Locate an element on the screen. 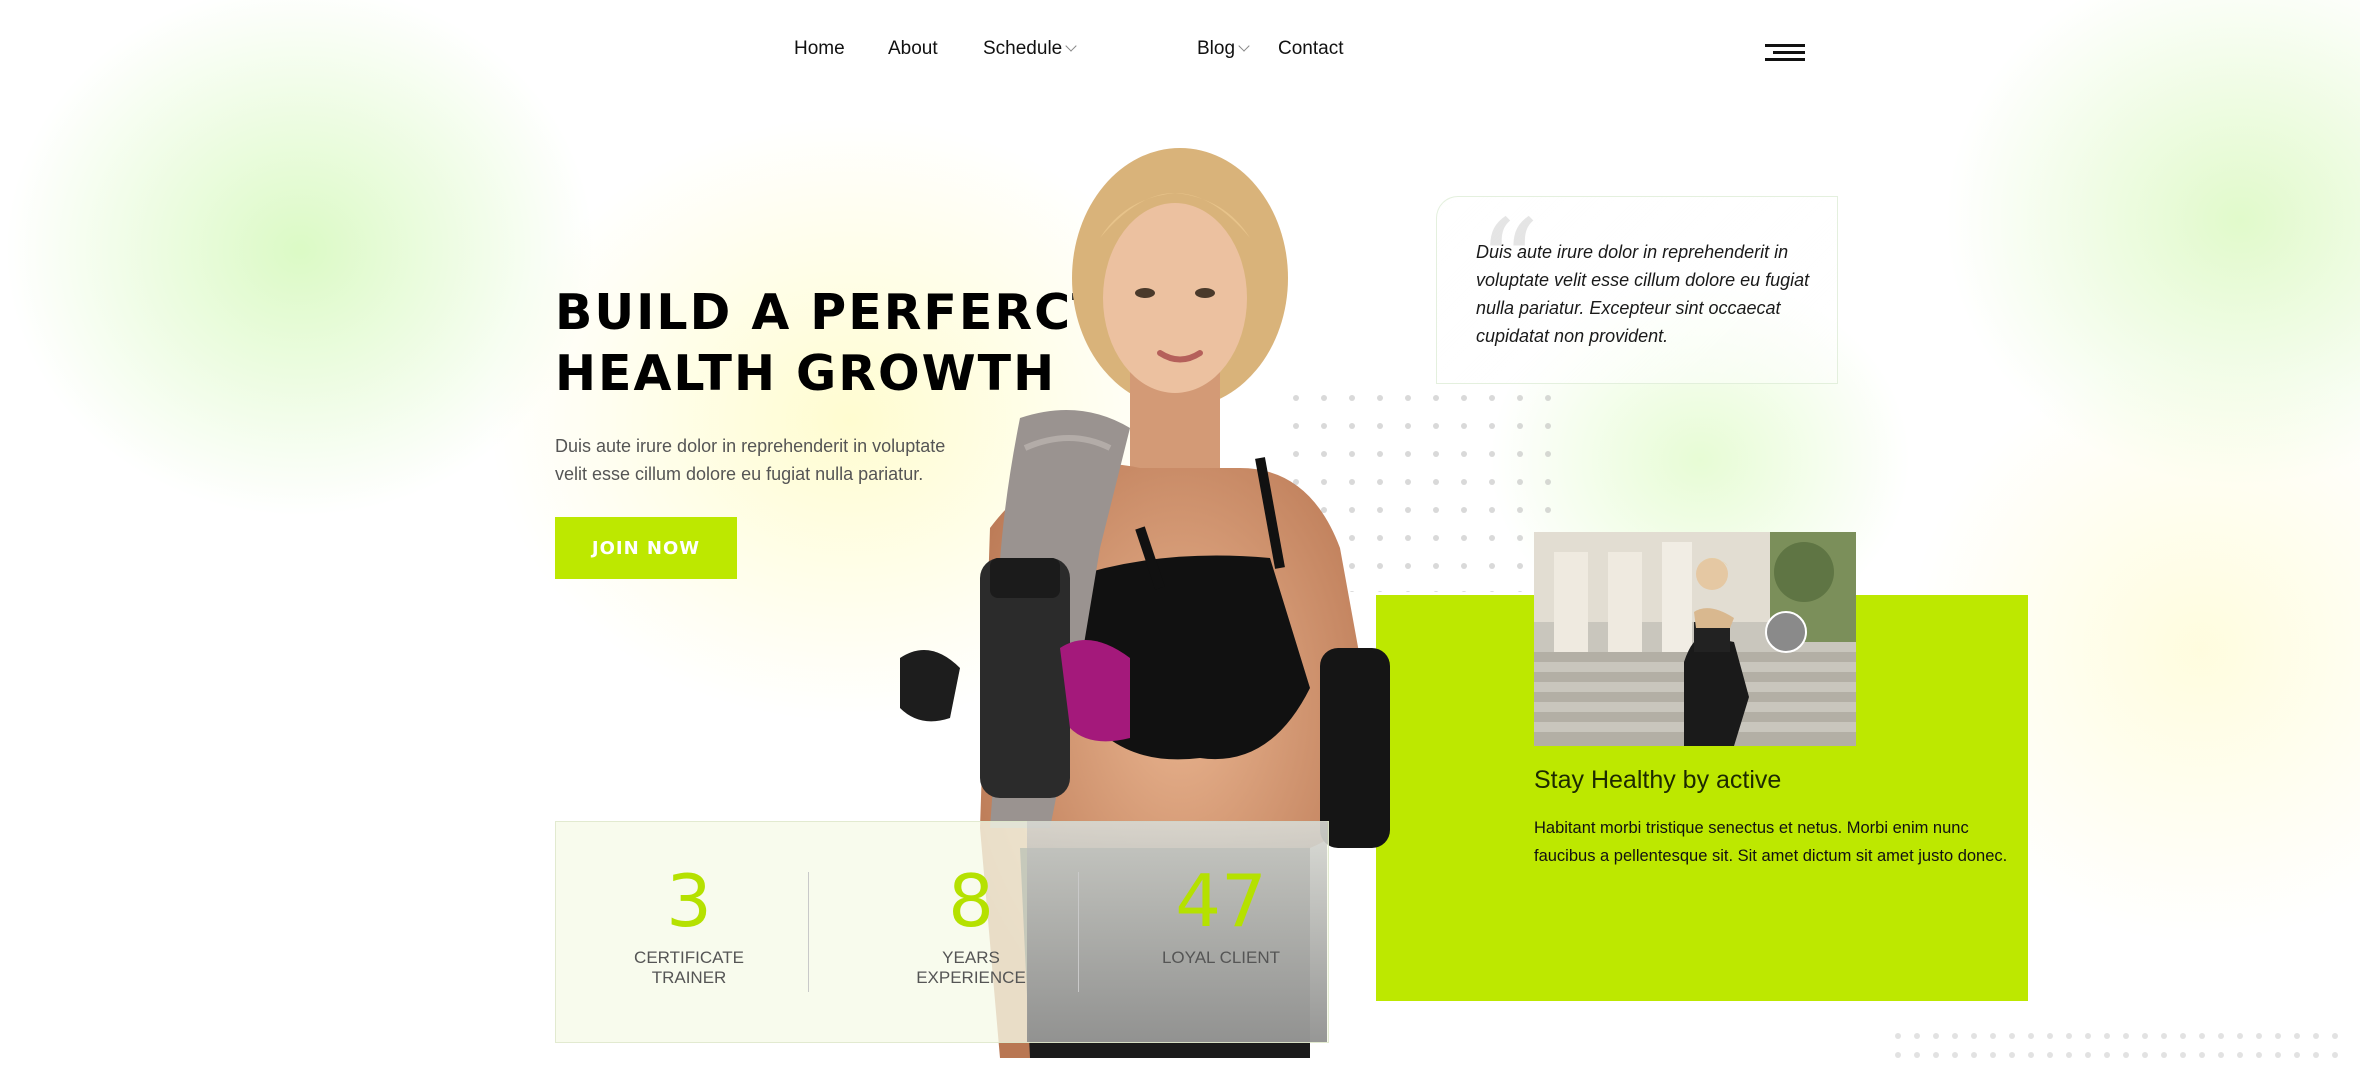  dot-grid-decoration-bottom is located at coordinates (2116, 1045).